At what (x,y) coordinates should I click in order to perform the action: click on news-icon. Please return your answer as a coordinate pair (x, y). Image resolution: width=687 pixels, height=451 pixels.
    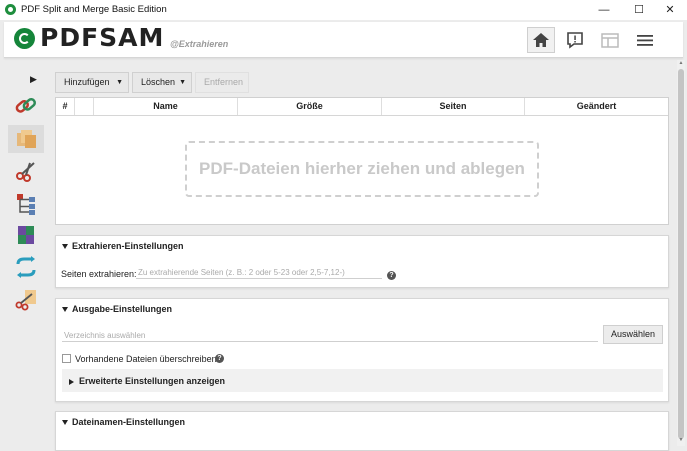
    Looking at the image, I should click on (575, 40).